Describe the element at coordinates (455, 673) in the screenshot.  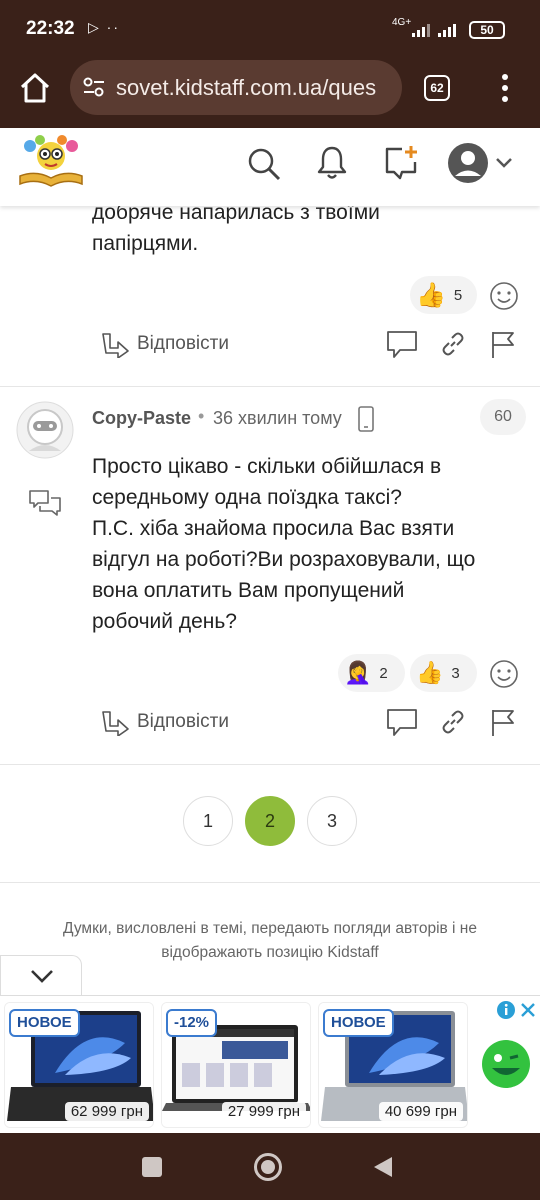
I see `reaction-count: 3` at that location.